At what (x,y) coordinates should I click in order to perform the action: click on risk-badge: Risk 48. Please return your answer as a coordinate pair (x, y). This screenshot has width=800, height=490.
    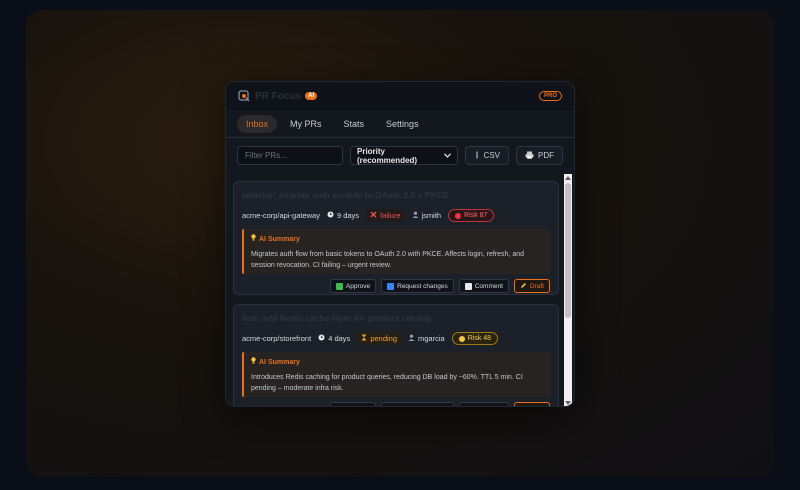
    Looking at the image, I should click on (475, 338).